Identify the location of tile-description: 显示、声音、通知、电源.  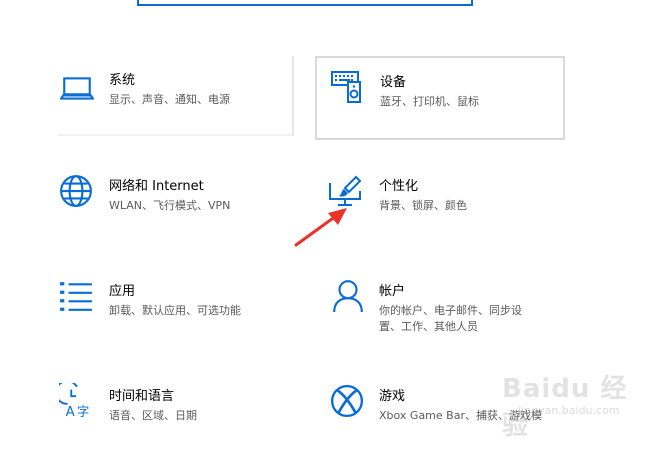
(169, 99).